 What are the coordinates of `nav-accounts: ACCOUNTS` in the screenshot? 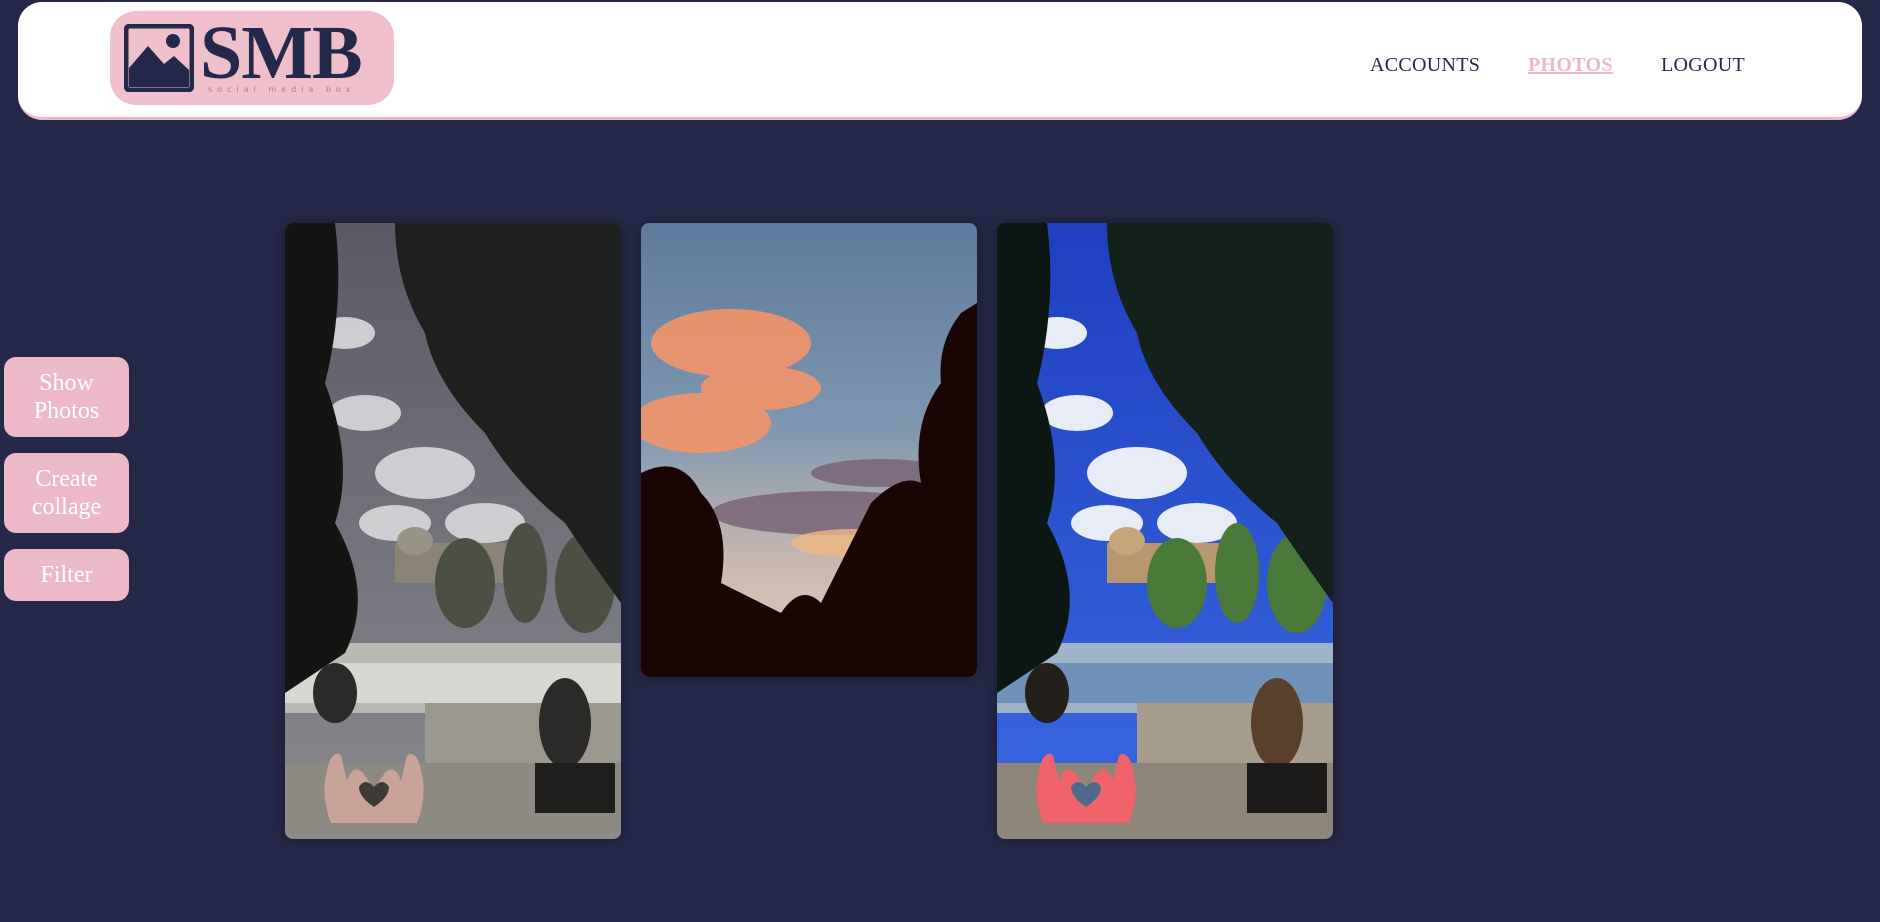 It's located at (1425, 65).